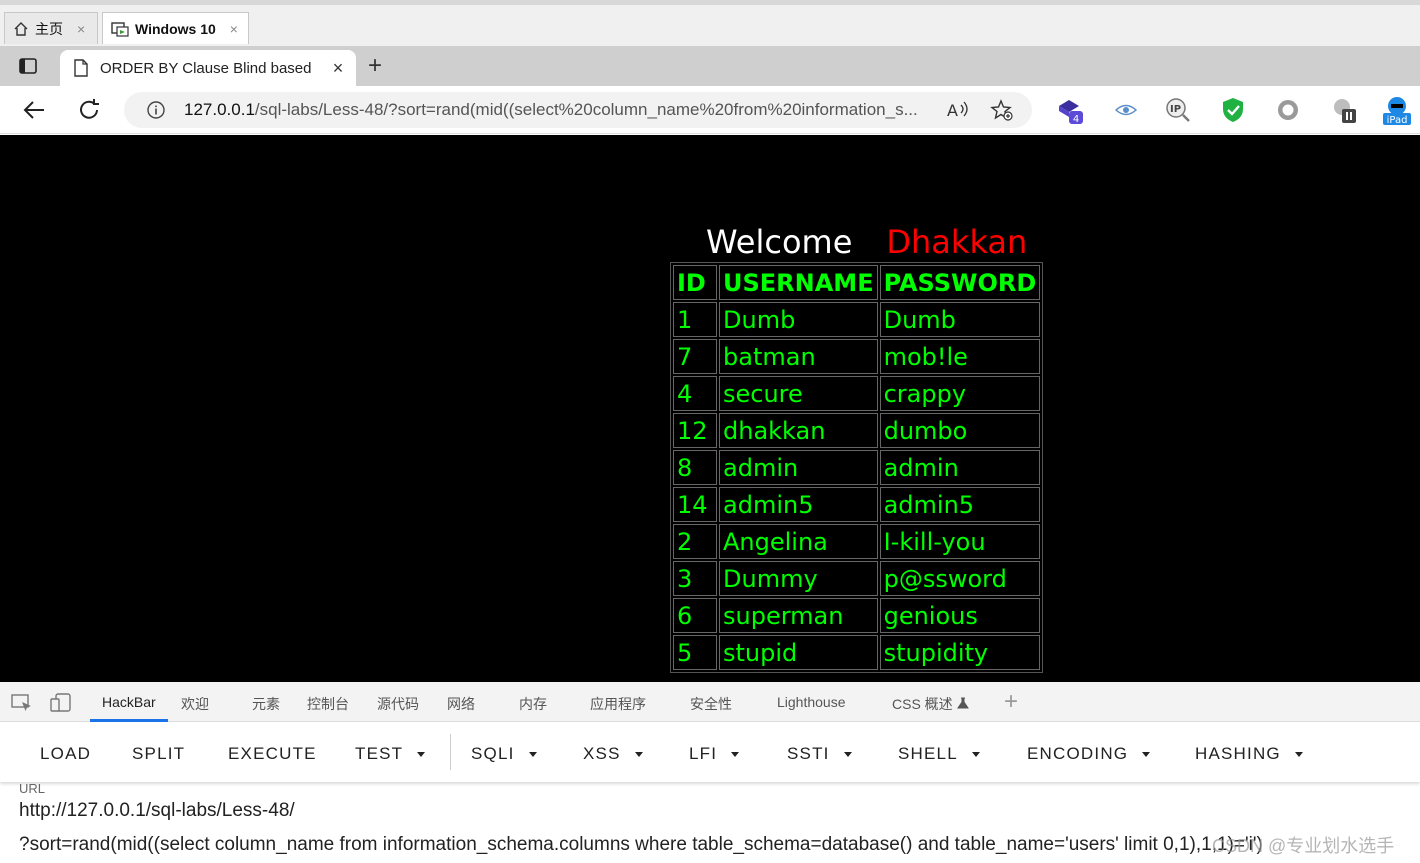 The height and width of the screenshot is (863, 1420). Describe the element at coordinates (811, 702) in the screenshot. I see `tab-lighthouse: Lighthouse` at that location.